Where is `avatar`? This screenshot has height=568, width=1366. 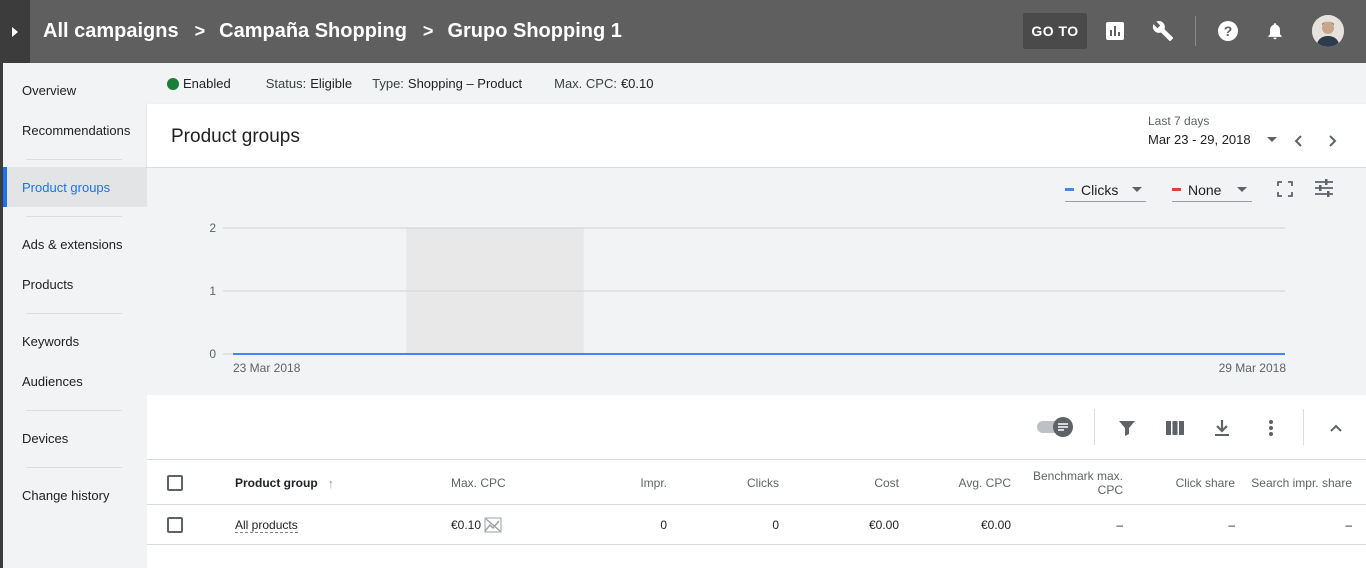 avatar is located at coordinates (1328, 31).